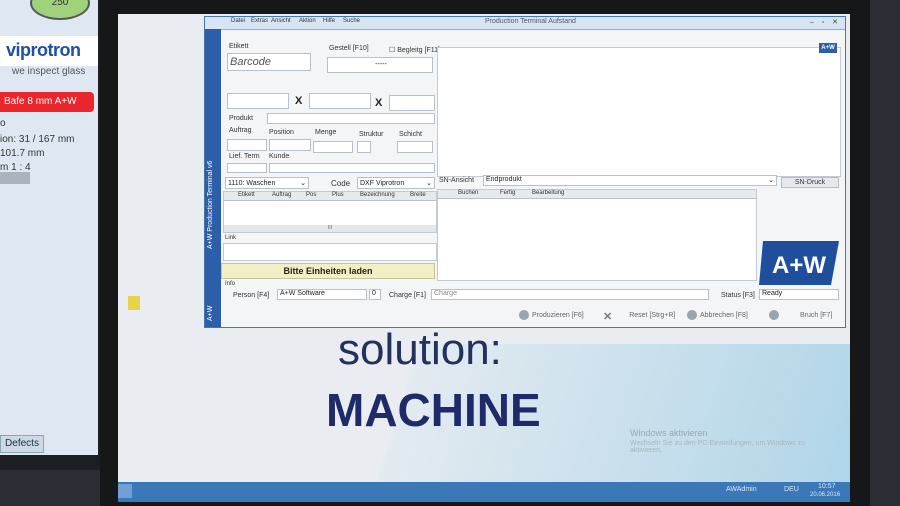  Describe the element at coordinates (281, 21) in the screenshot. I see `menu-ansicht: Ansicht` at that location.